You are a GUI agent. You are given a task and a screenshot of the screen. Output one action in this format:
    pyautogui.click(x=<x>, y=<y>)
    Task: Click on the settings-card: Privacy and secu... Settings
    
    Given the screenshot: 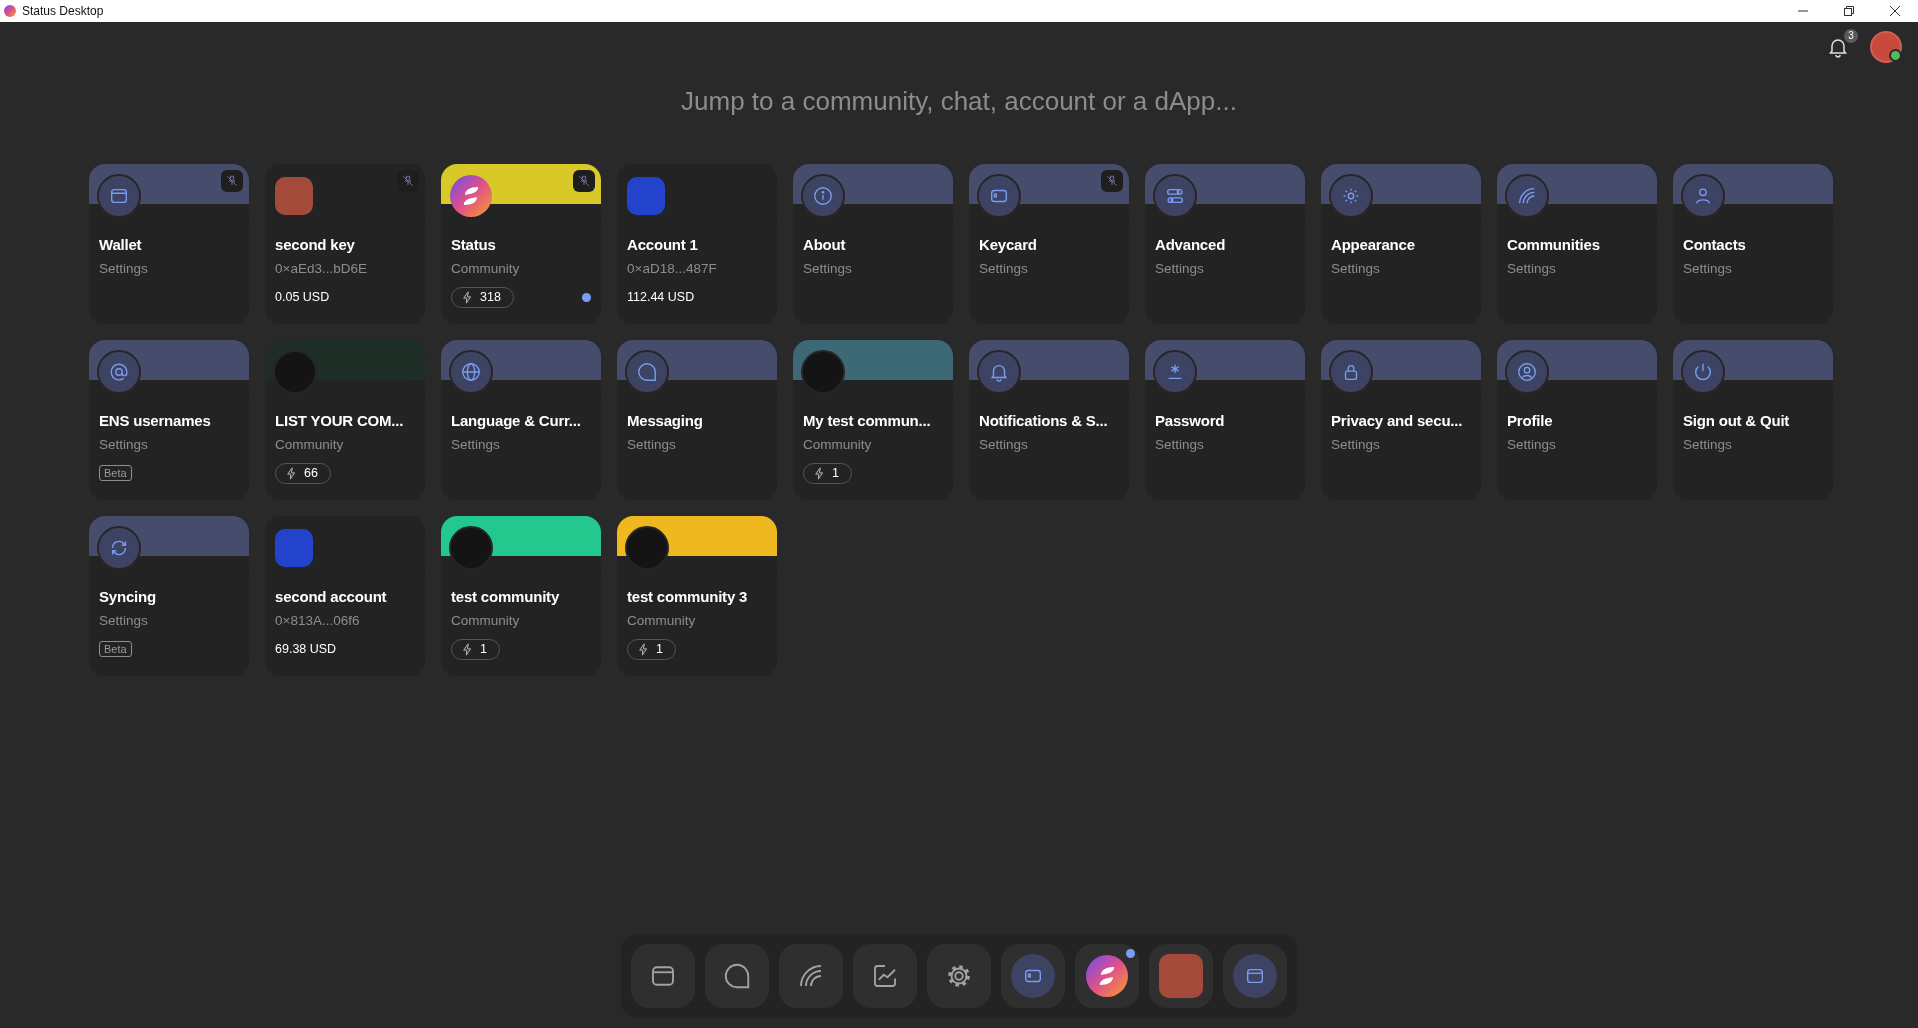 What is the action you would take?
    pyautogui.click(x=1401, y=420)
    